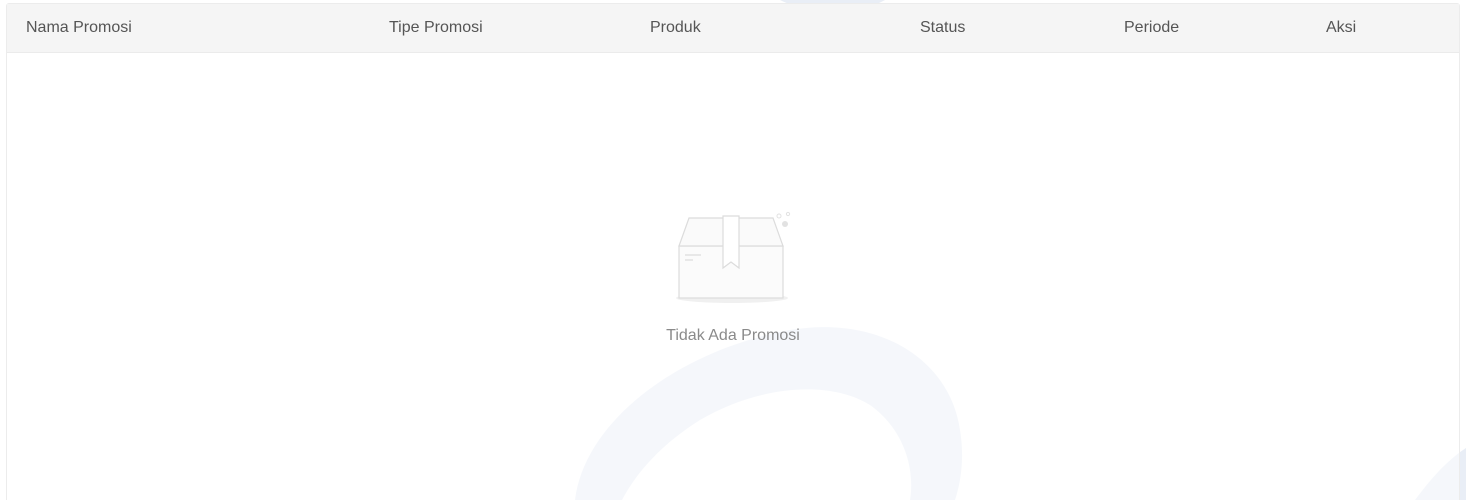  Describe the element at coordinates (436, 27) in the screenshot. I see `column-header-promotion-type: Tipe Promosi` at that location.